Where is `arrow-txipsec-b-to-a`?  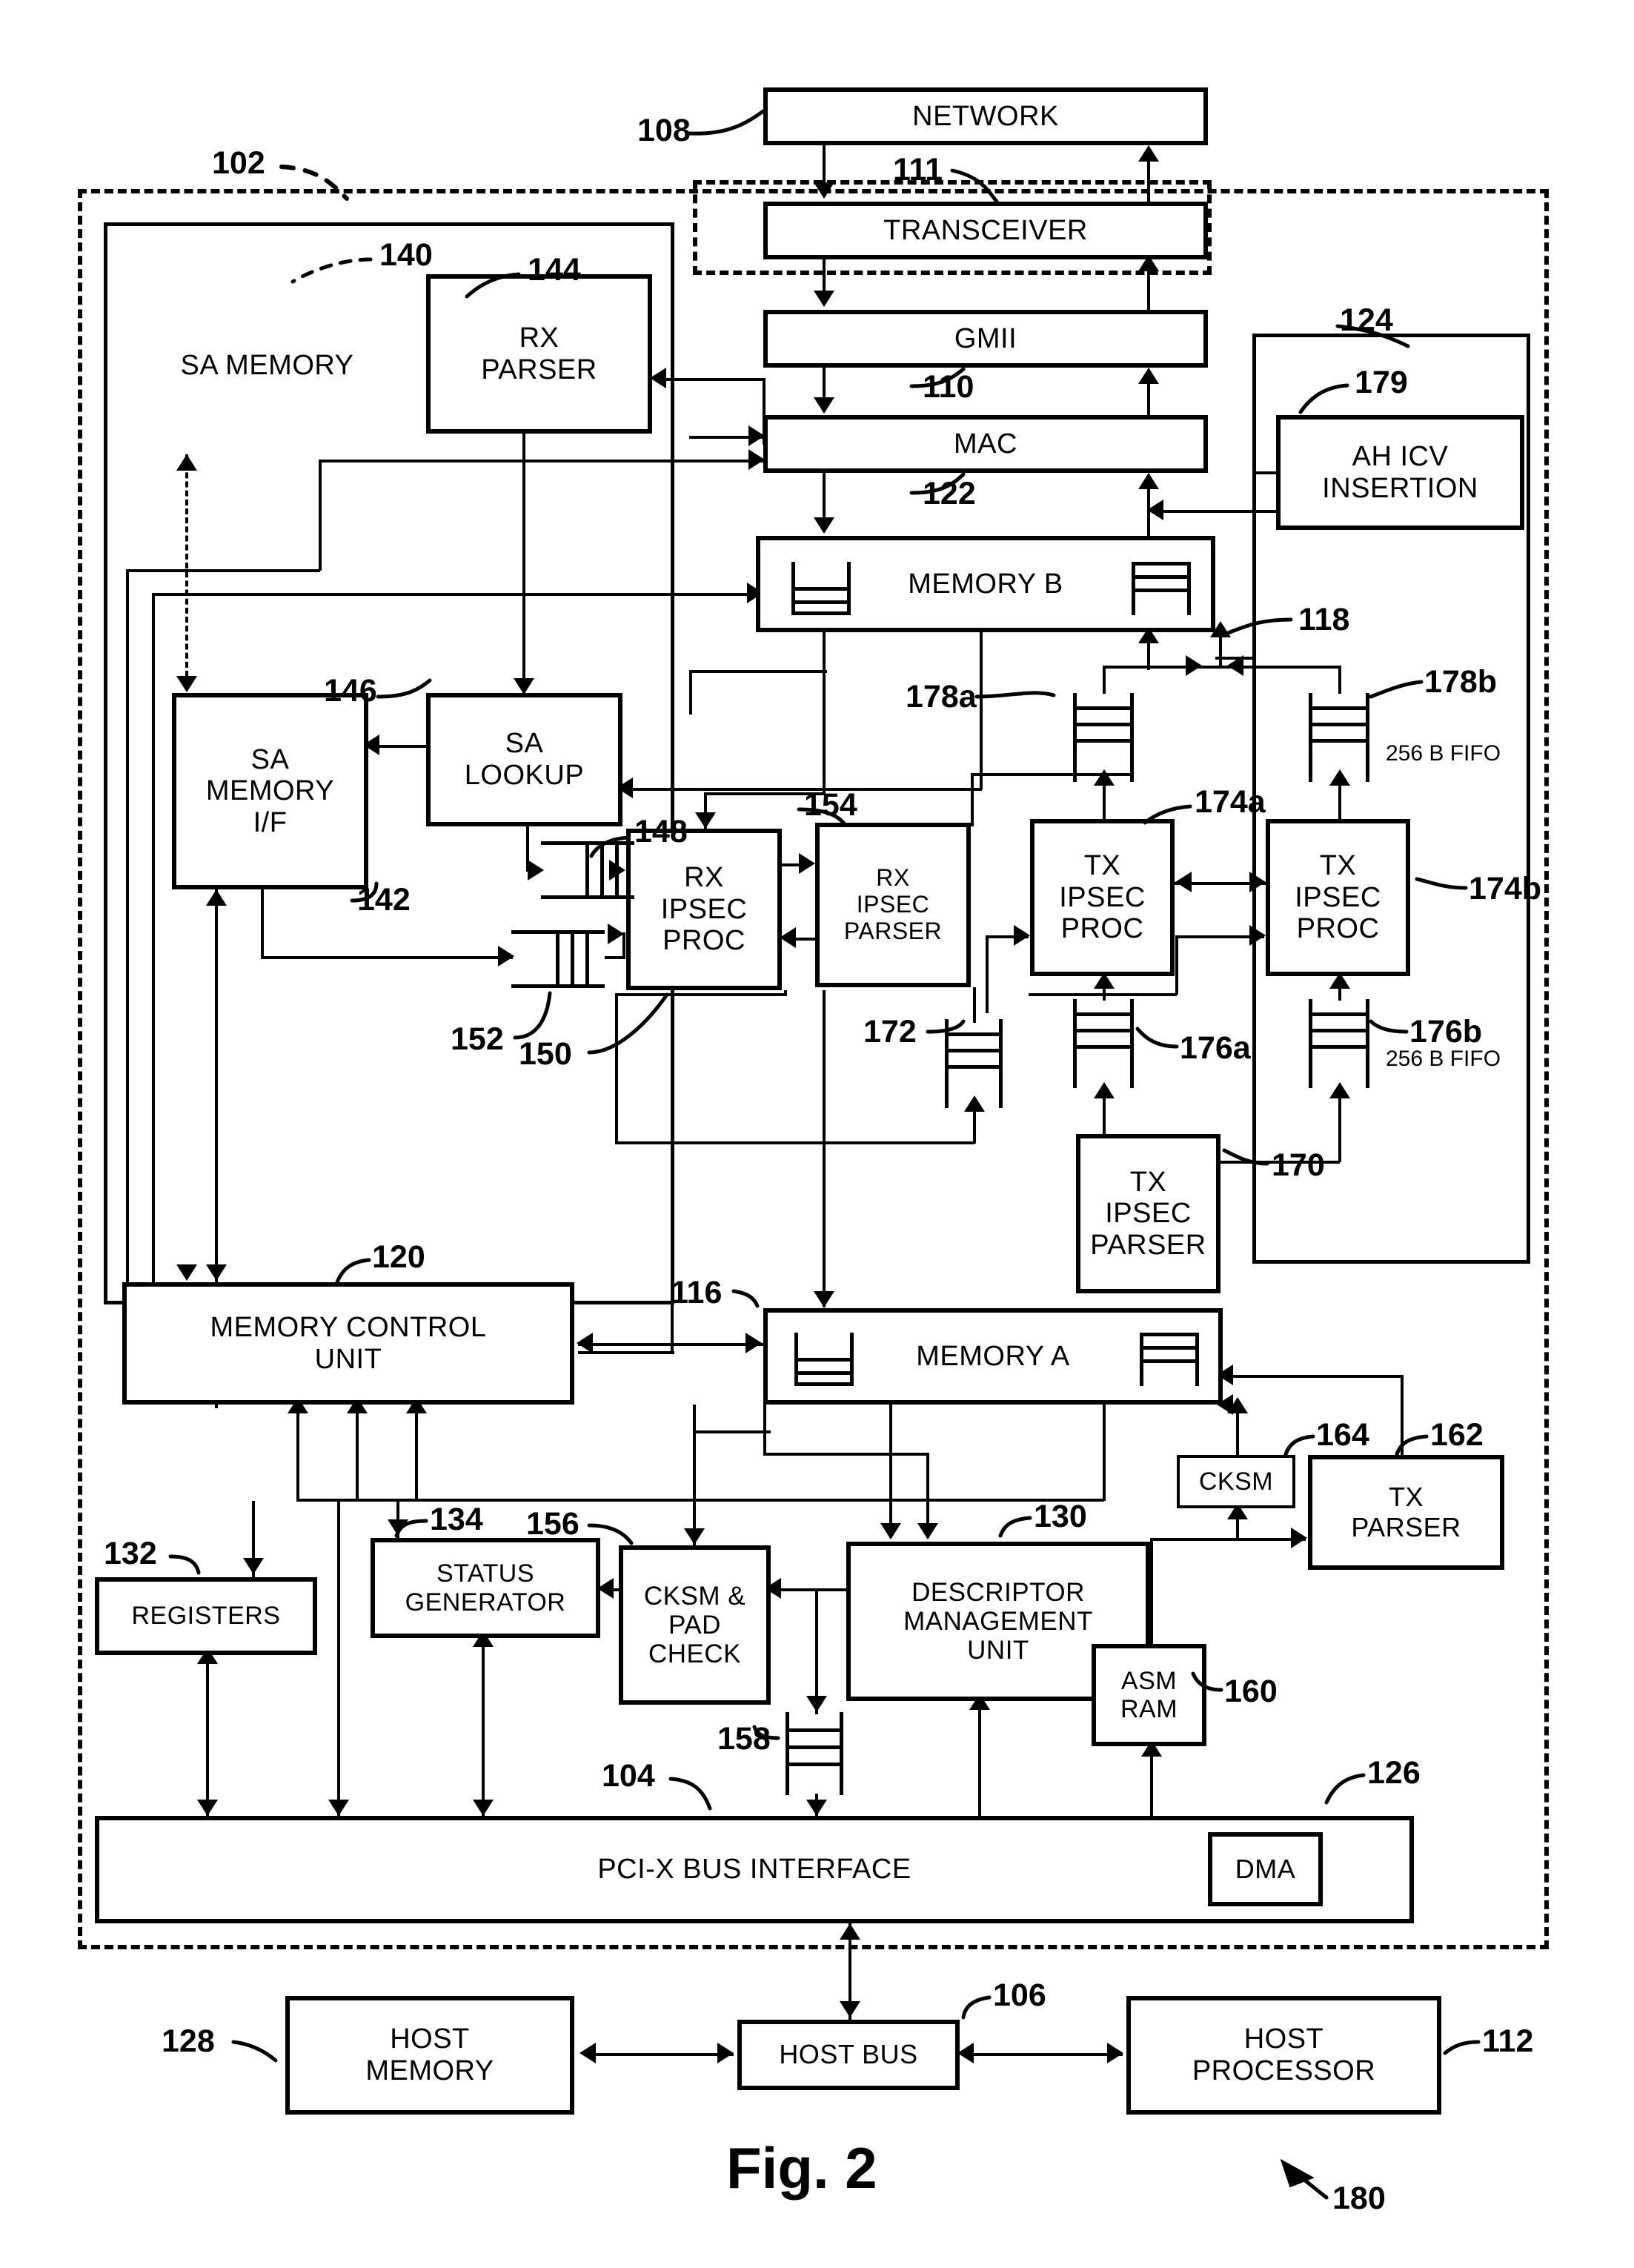 arrow-txipsec-b-to-a is located at coordinates (1183, 882).